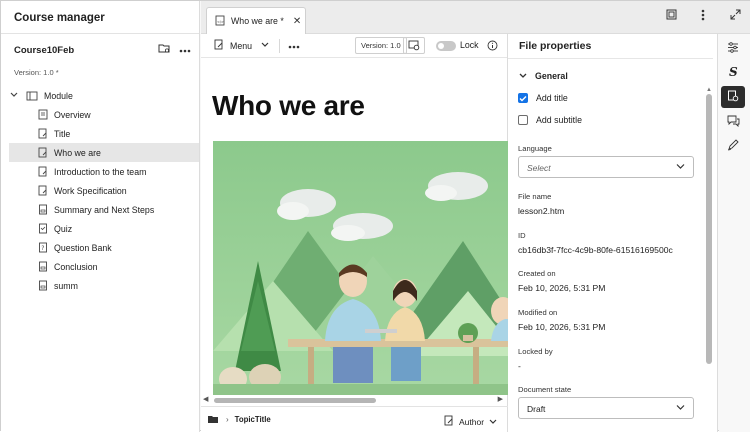 The height and width of the screenshot is (432, 750). Describe the element at coordinates (555, 46) in the screenshot. I see `properties-title: File properties` at that location.